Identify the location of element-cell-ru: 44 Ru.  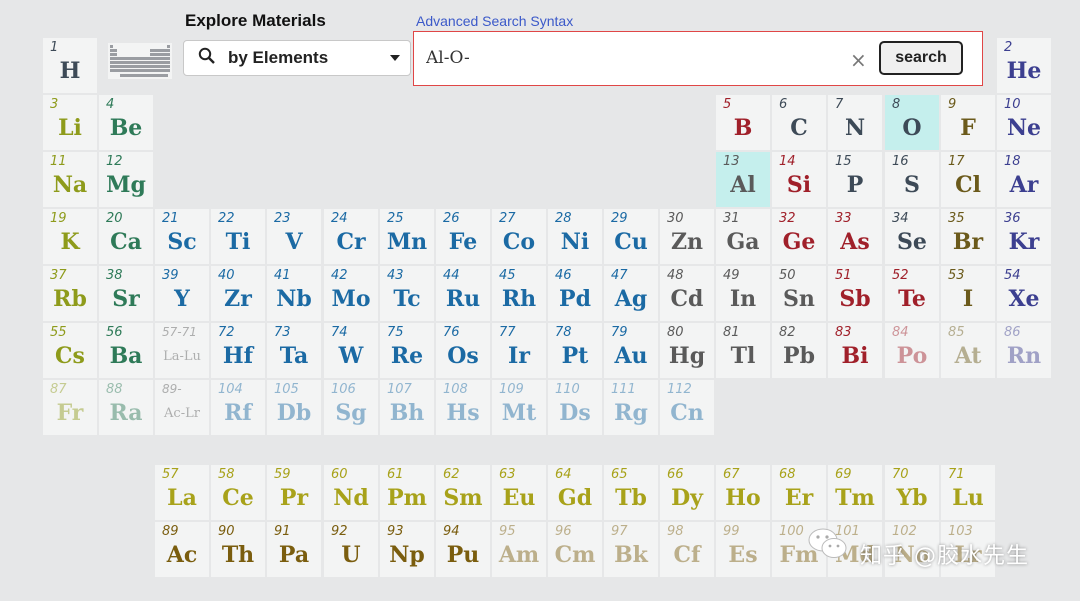
(463, 293).